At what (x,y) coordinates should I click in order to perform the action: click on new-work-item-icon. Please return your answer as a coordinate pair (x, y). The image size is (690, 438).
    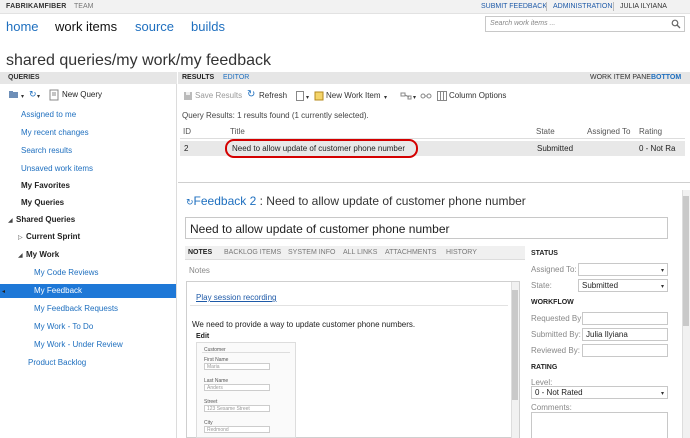
    Looking at the image, I should click on (319, 96).